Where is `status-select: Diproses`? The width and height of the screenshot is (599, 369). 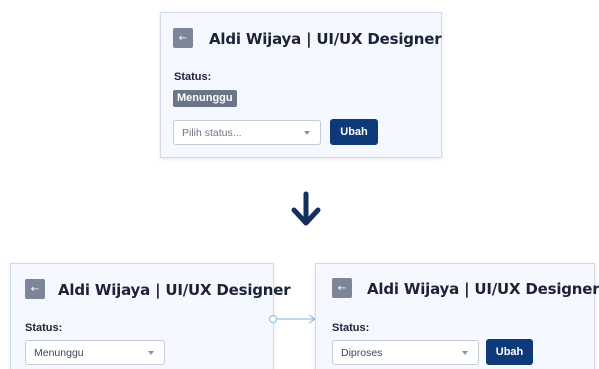 status-select: Diproses is located at coordinates (405, 352).